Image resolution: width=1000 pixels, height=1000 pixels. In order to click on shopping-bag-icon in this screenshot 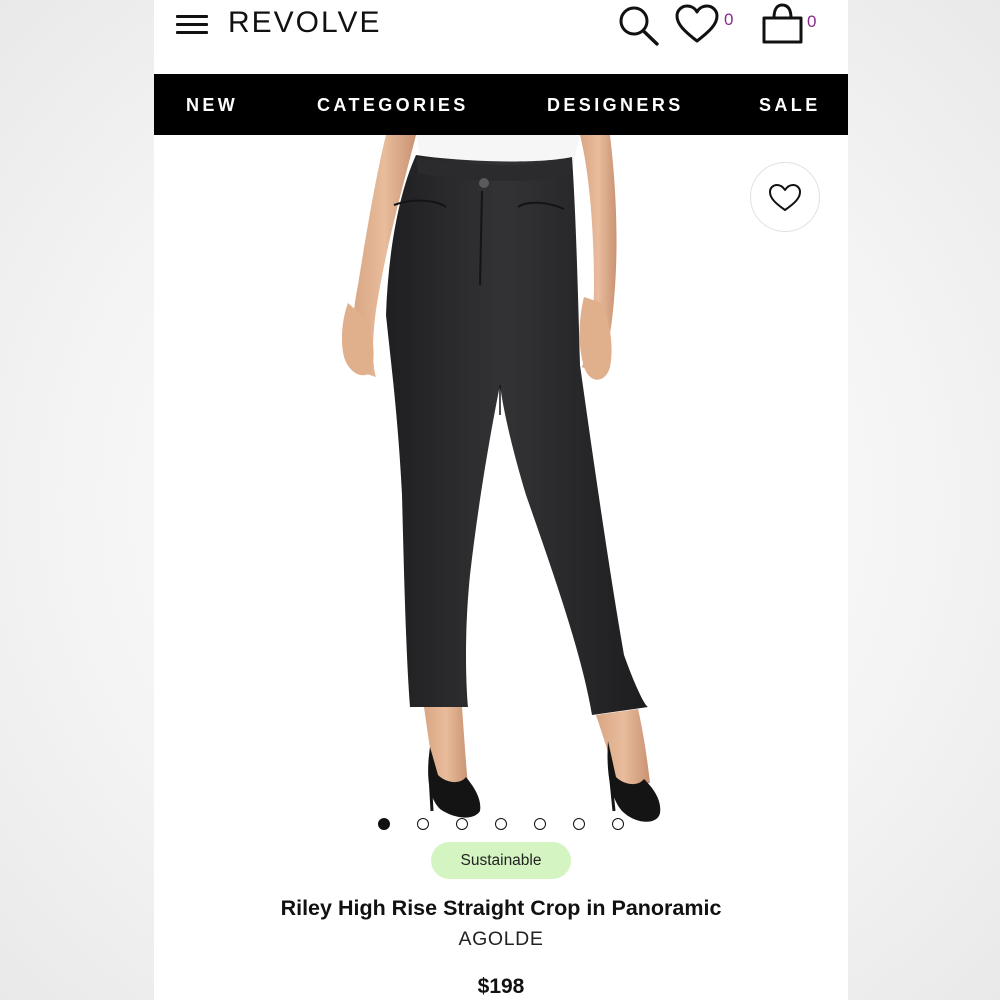, I will do `click(783, 24)`.